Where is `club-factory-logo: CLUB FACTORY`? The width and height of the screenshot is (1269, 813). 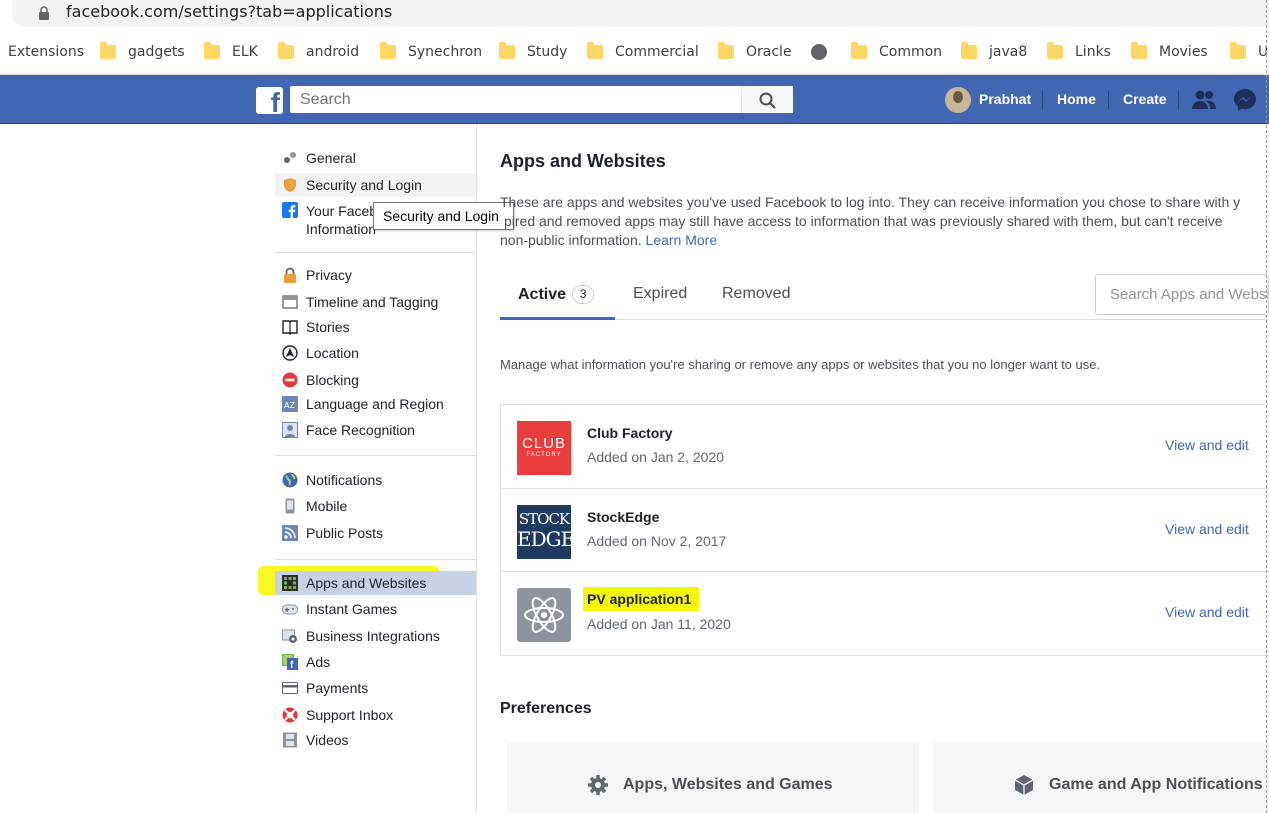
club-factory-logo: CLUB FACTORY is located at coordinates (544, 448).